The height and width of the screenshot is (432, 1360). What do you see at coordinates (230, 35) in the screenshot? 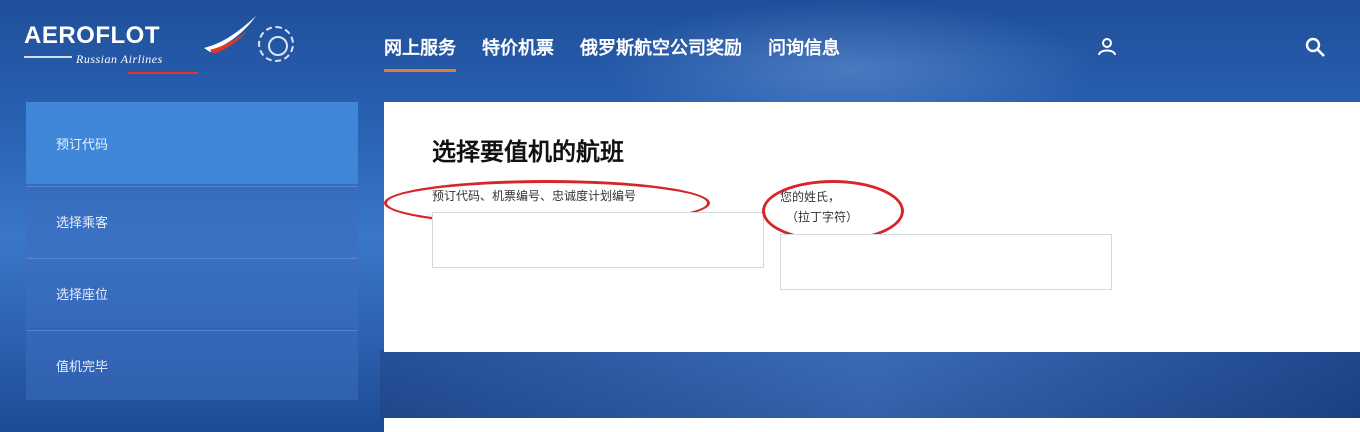
I see `wing-icon` at bounding box center [230, 35].